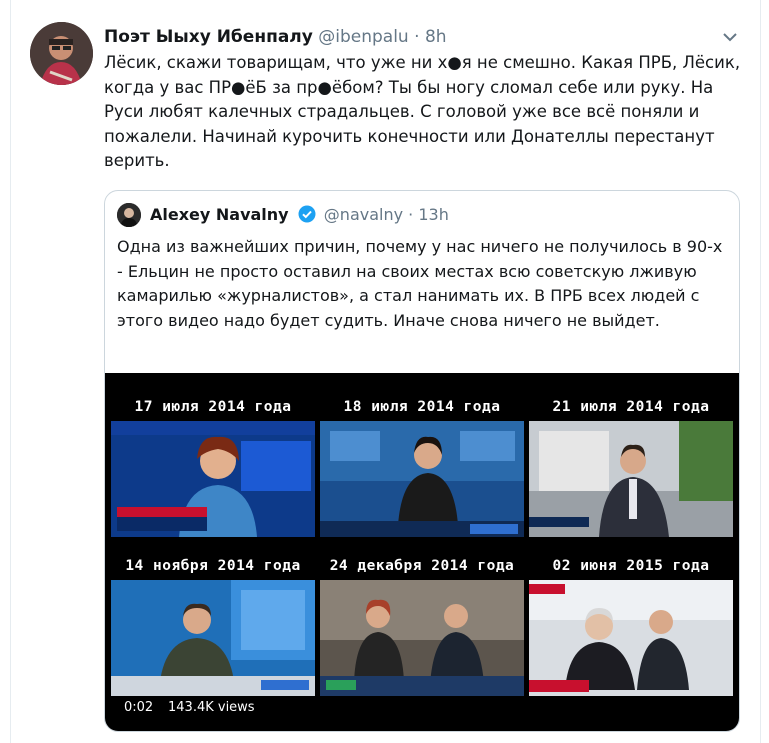 The width and height of the screenshot is (769, 743). I want to click on panel-date-label: 17 июля 2014 года, so click(213, 407).